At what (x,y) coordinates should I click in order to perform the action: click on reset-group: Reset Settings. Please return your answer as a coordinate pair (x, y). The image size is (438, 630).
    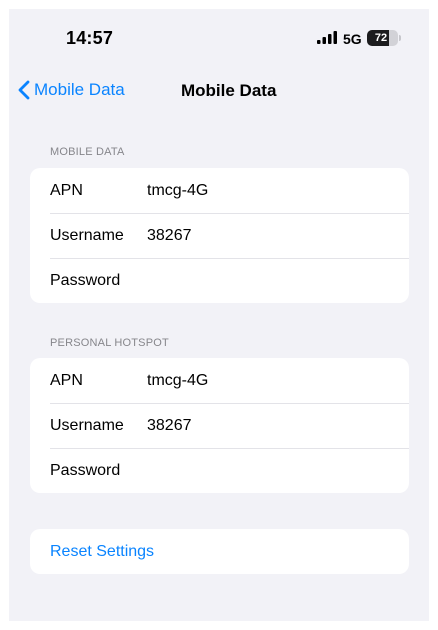
    Looking at the image, I should click on (219, 551).